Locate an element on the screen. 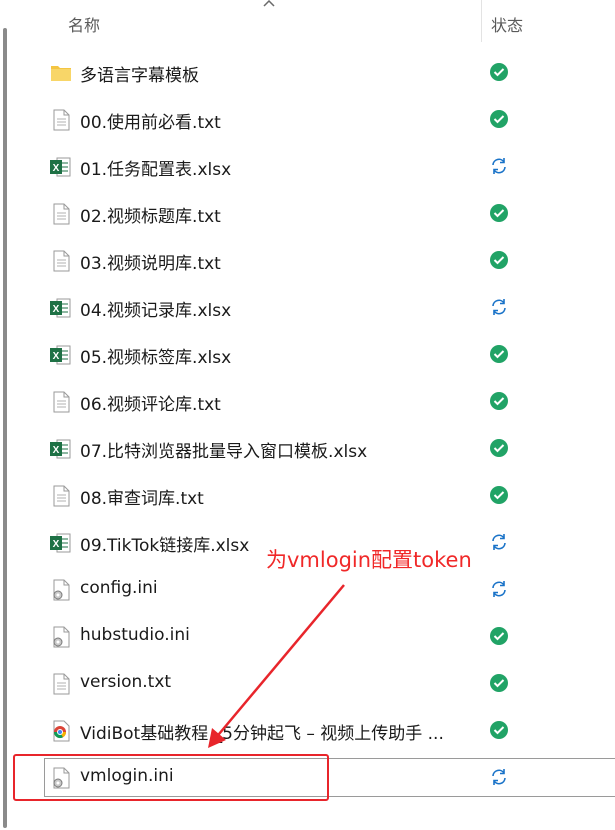 This screenshot has height=830, width=615. folder-icon is located at coordinates (61, 73).